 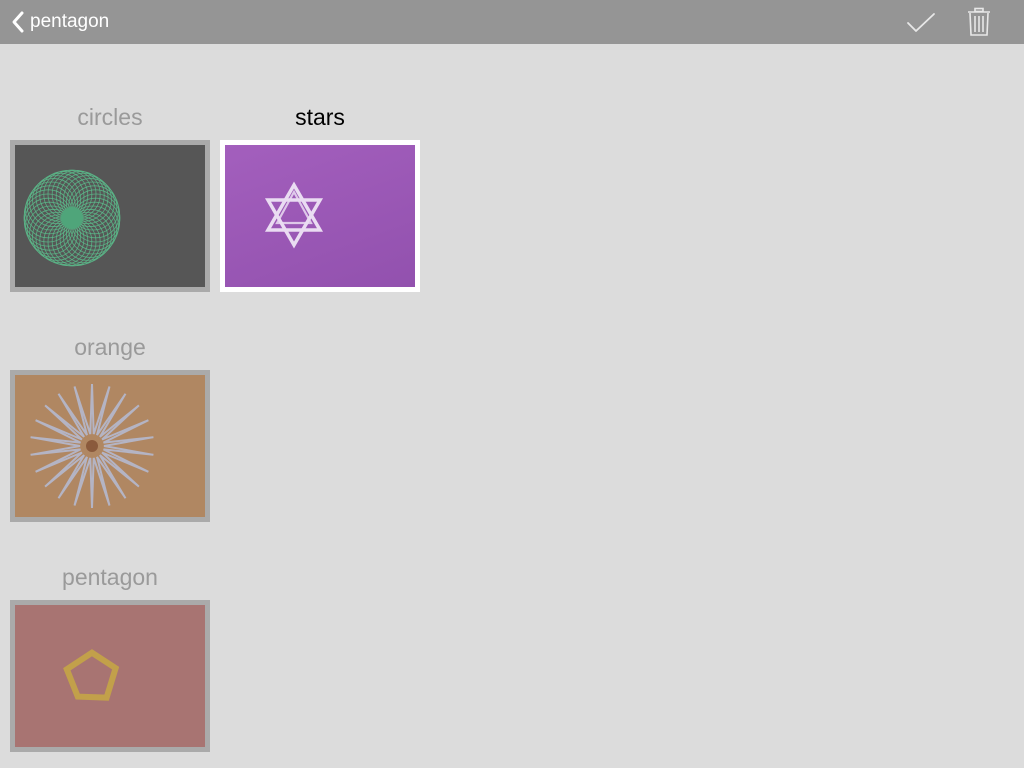 I want to click on thumbnail-orange, so click(x=110, y=446).